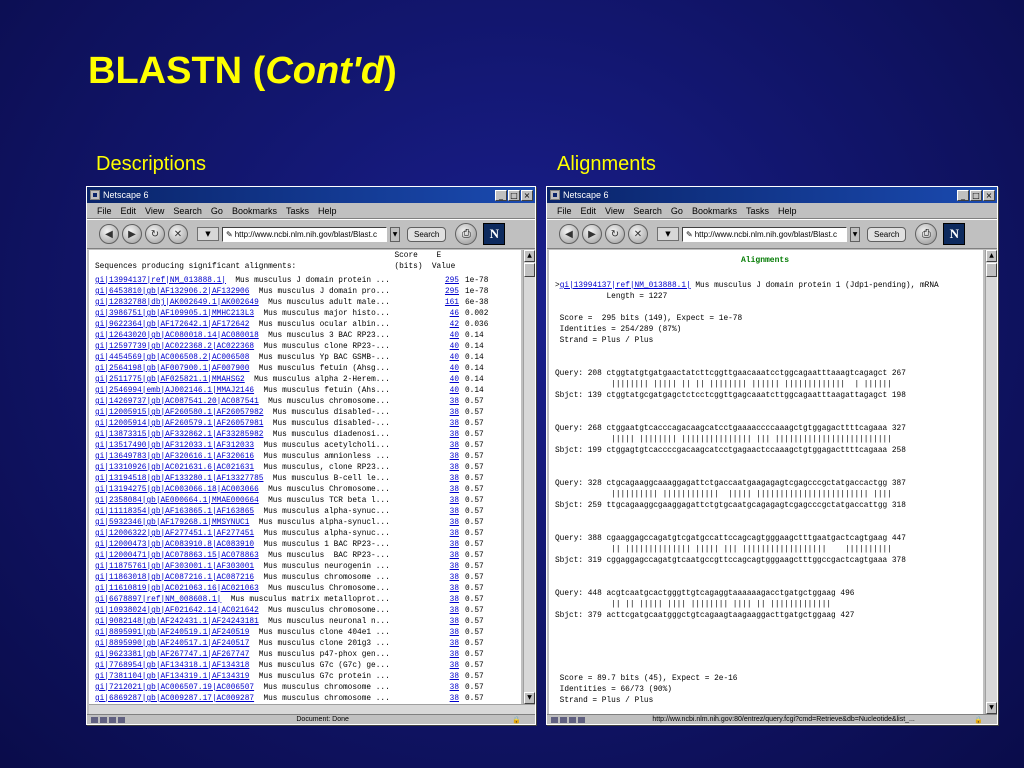  I want to click on sequence-id-link: gi|7768954|gb|AF134318.1|AF134318, so click(172, 666).